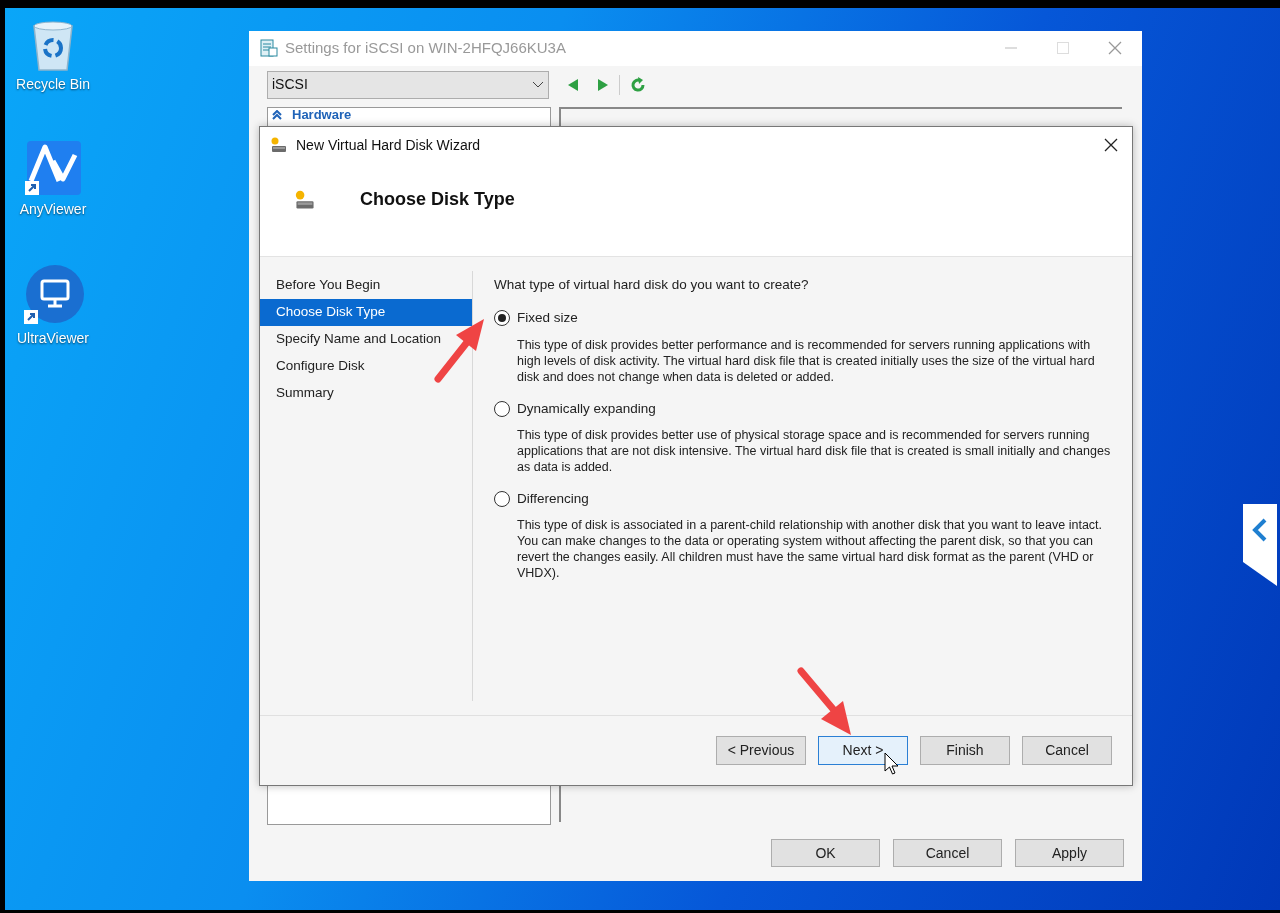 This screenshot has height=913, width=1280. Describe the element at coordinates (353, 339) in the screenshot. I see `wizard-step: Specify Name and Location` at that location.